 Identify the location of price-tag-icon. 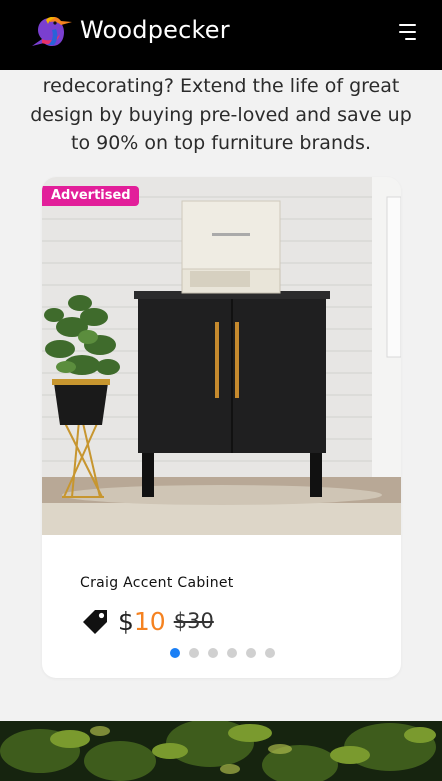
(95, 622).